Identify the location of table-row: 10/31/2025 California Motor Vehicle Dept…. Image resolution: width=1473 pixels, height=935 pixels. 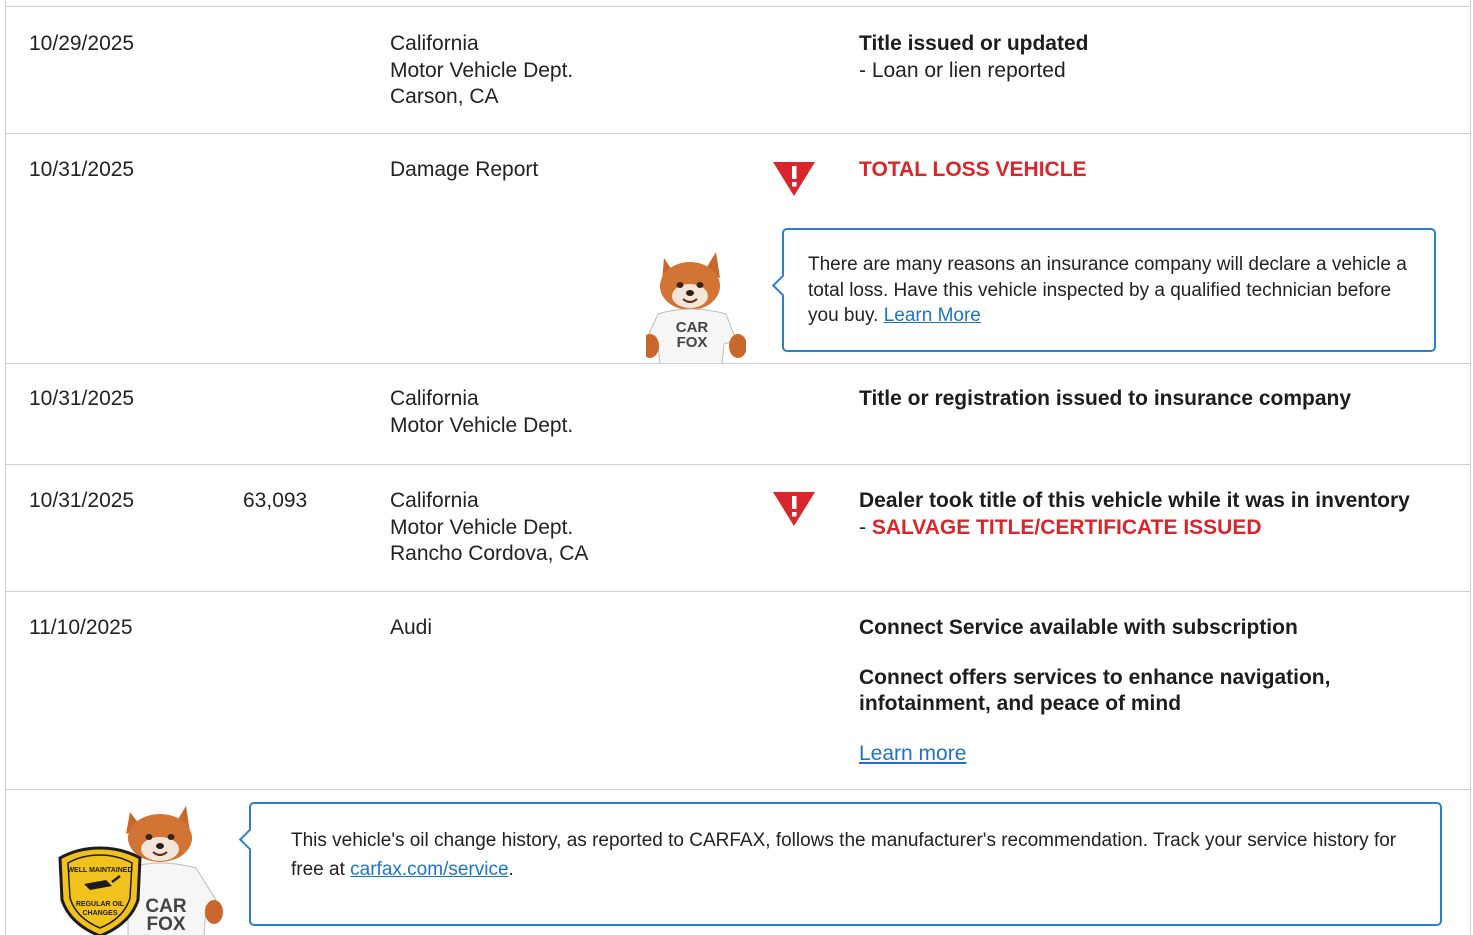
(738, 414).